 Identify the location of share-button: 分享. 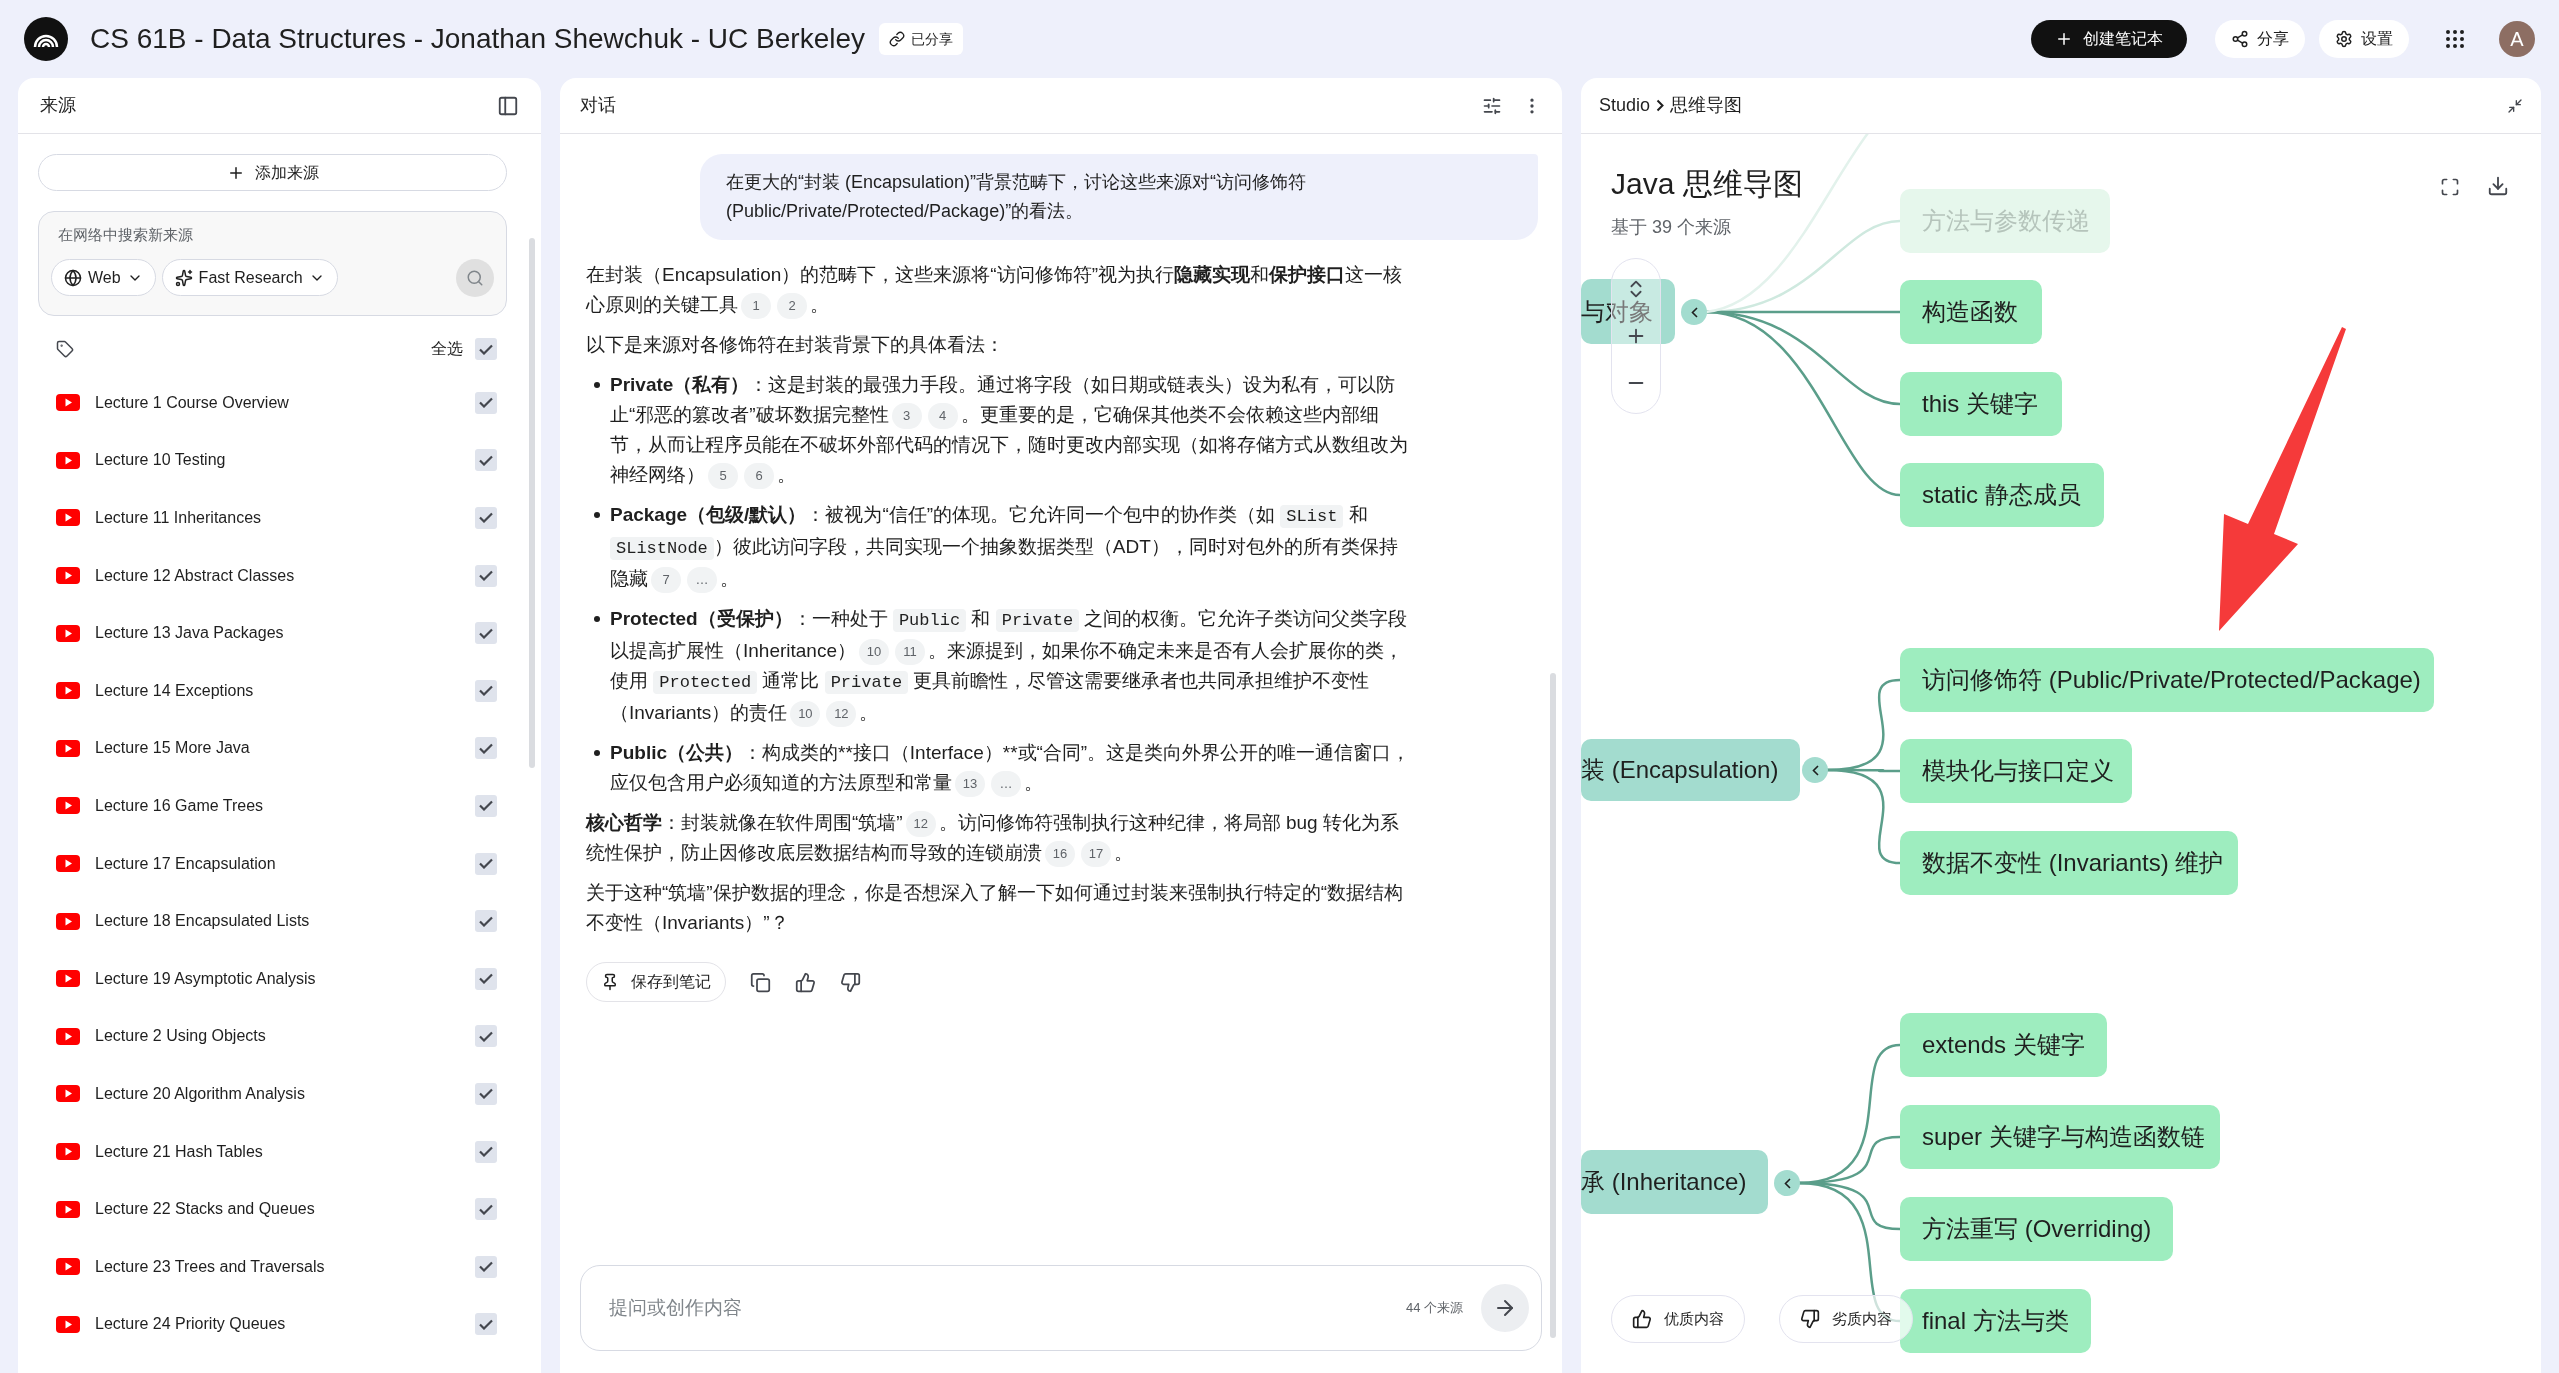
(2260, 39).